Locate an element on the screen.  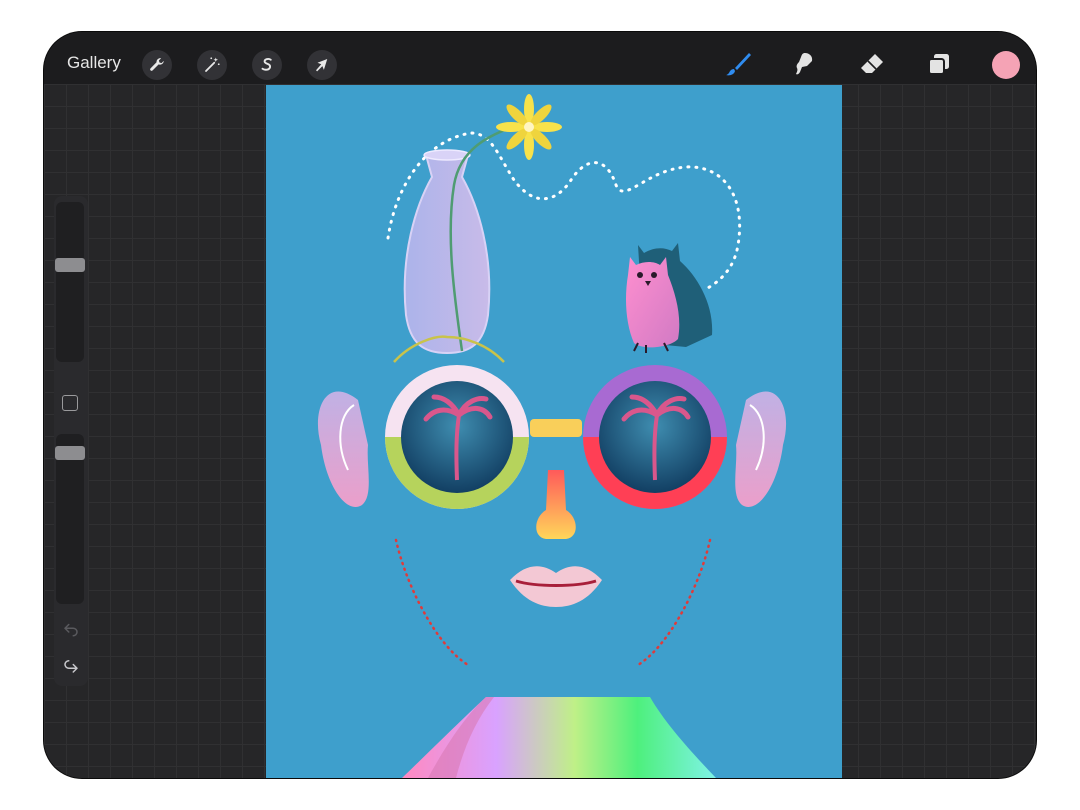
redo-button is located at coordinates (71, 666).